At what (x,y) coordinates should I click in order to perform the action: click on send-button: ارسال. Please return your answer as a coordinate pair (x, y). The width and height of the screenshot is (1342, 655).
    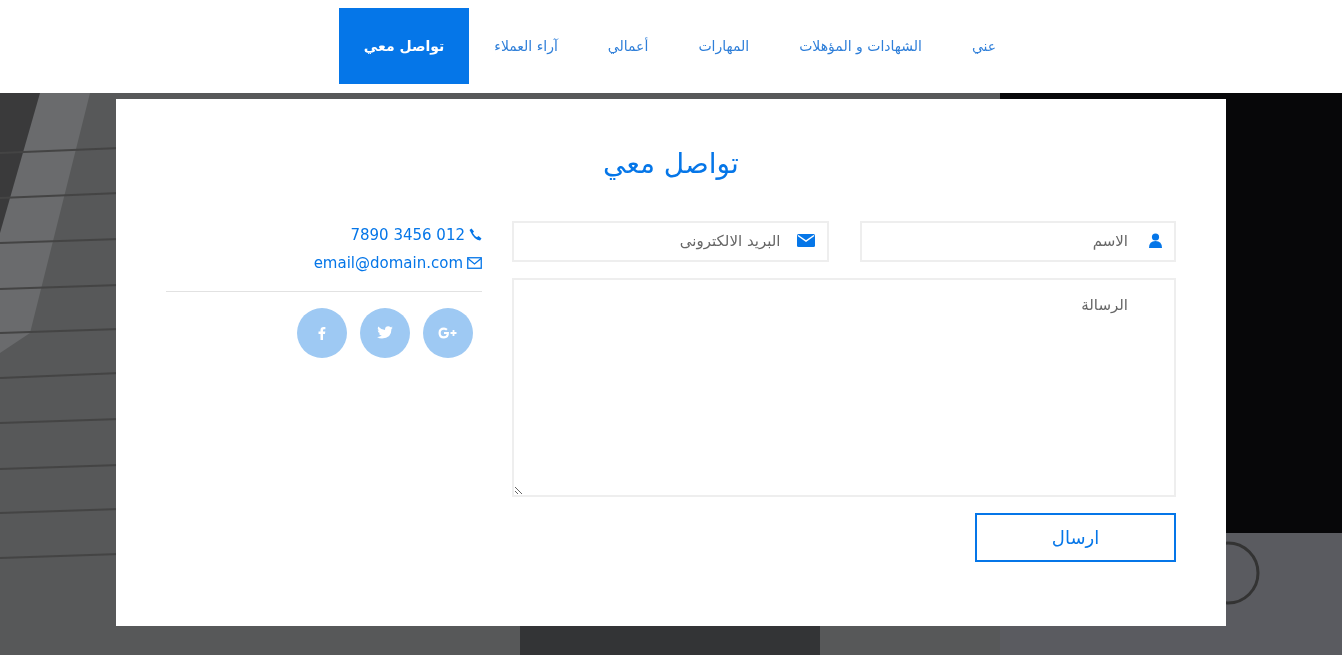
    Looking at the image, I should click on (1075, 537).